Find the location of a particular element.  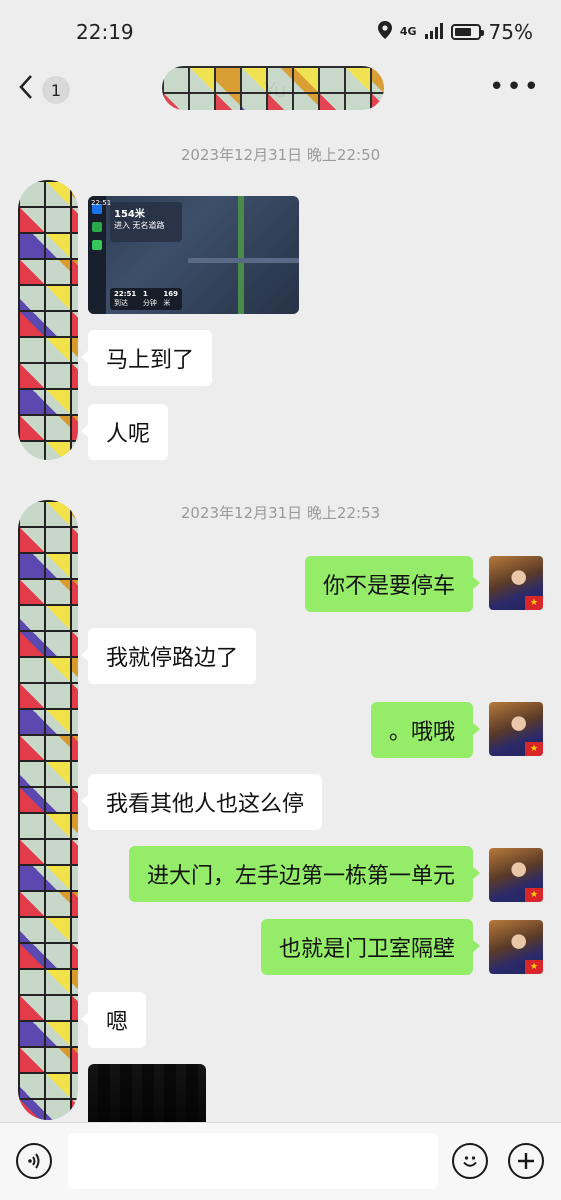

back-button: 1 is located at coordinates (48, 90).